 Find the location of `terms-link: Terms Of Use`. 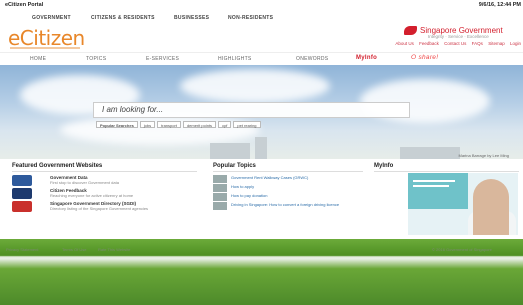

terms-link: Terms Of Use is located at coordinates (74, 249).